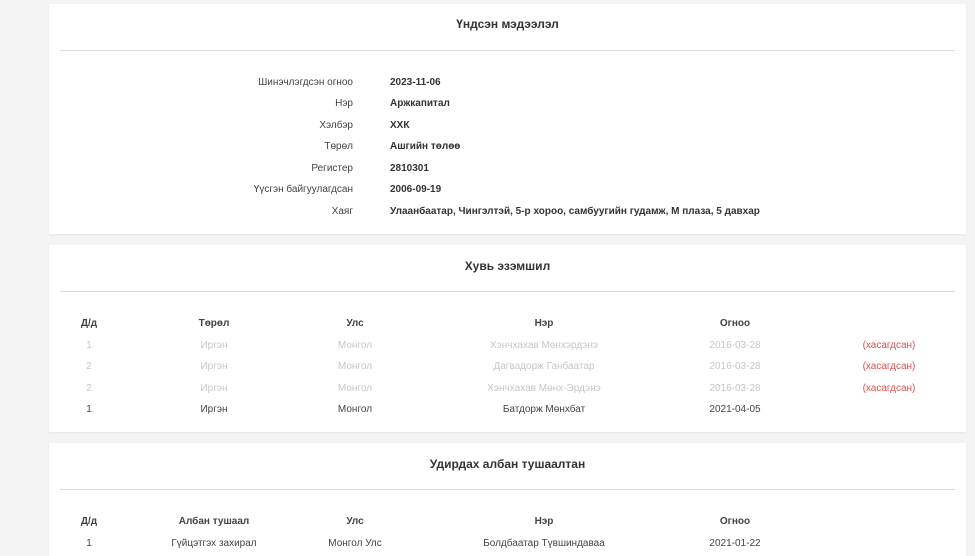  Describe the element at coordinates (420, 103) in the screenshot. I see `info-value: Аржкапитал` at that location.